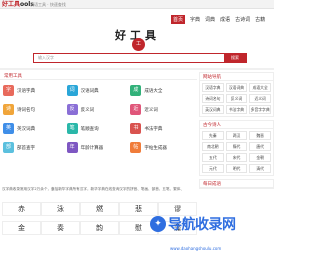 Image resolution: width=320 pixels, height=258 pixels. I want to click on slogan: 汉语工具 · 快速查找, so click(48, 4).